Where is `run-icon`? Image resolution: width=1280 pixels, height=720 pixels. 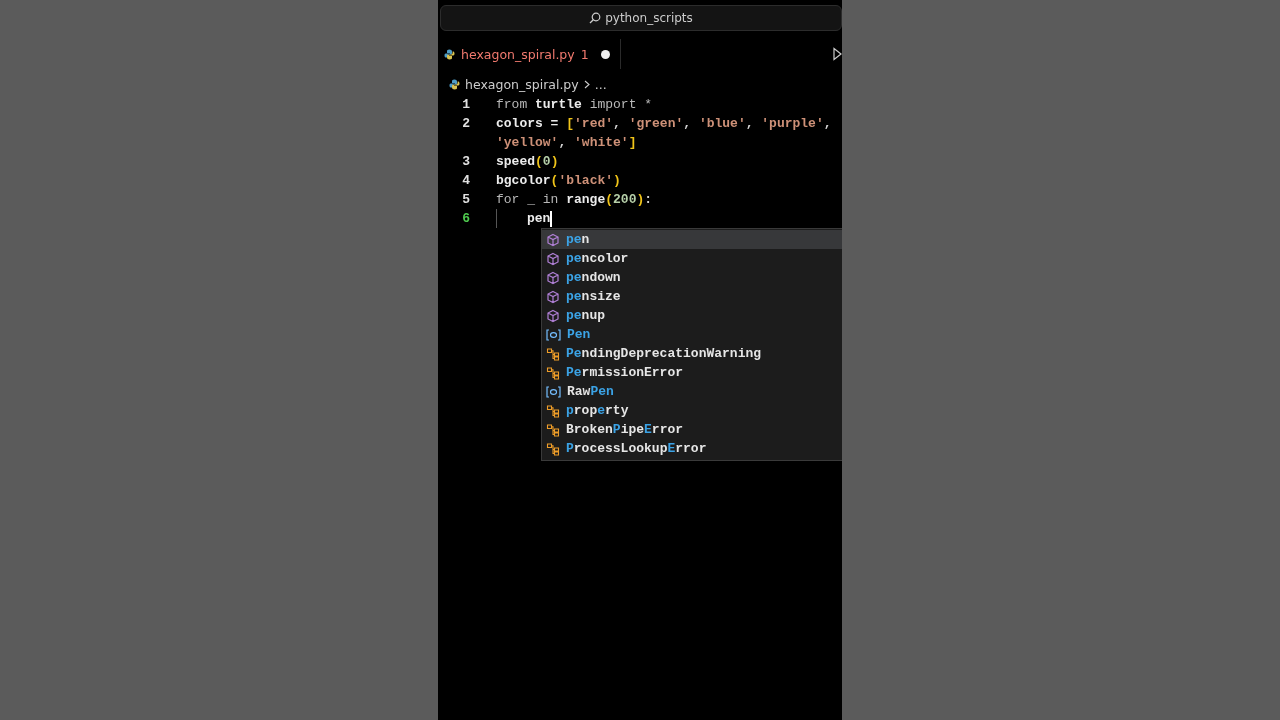 run-icon is located at coordinates (837, 54).